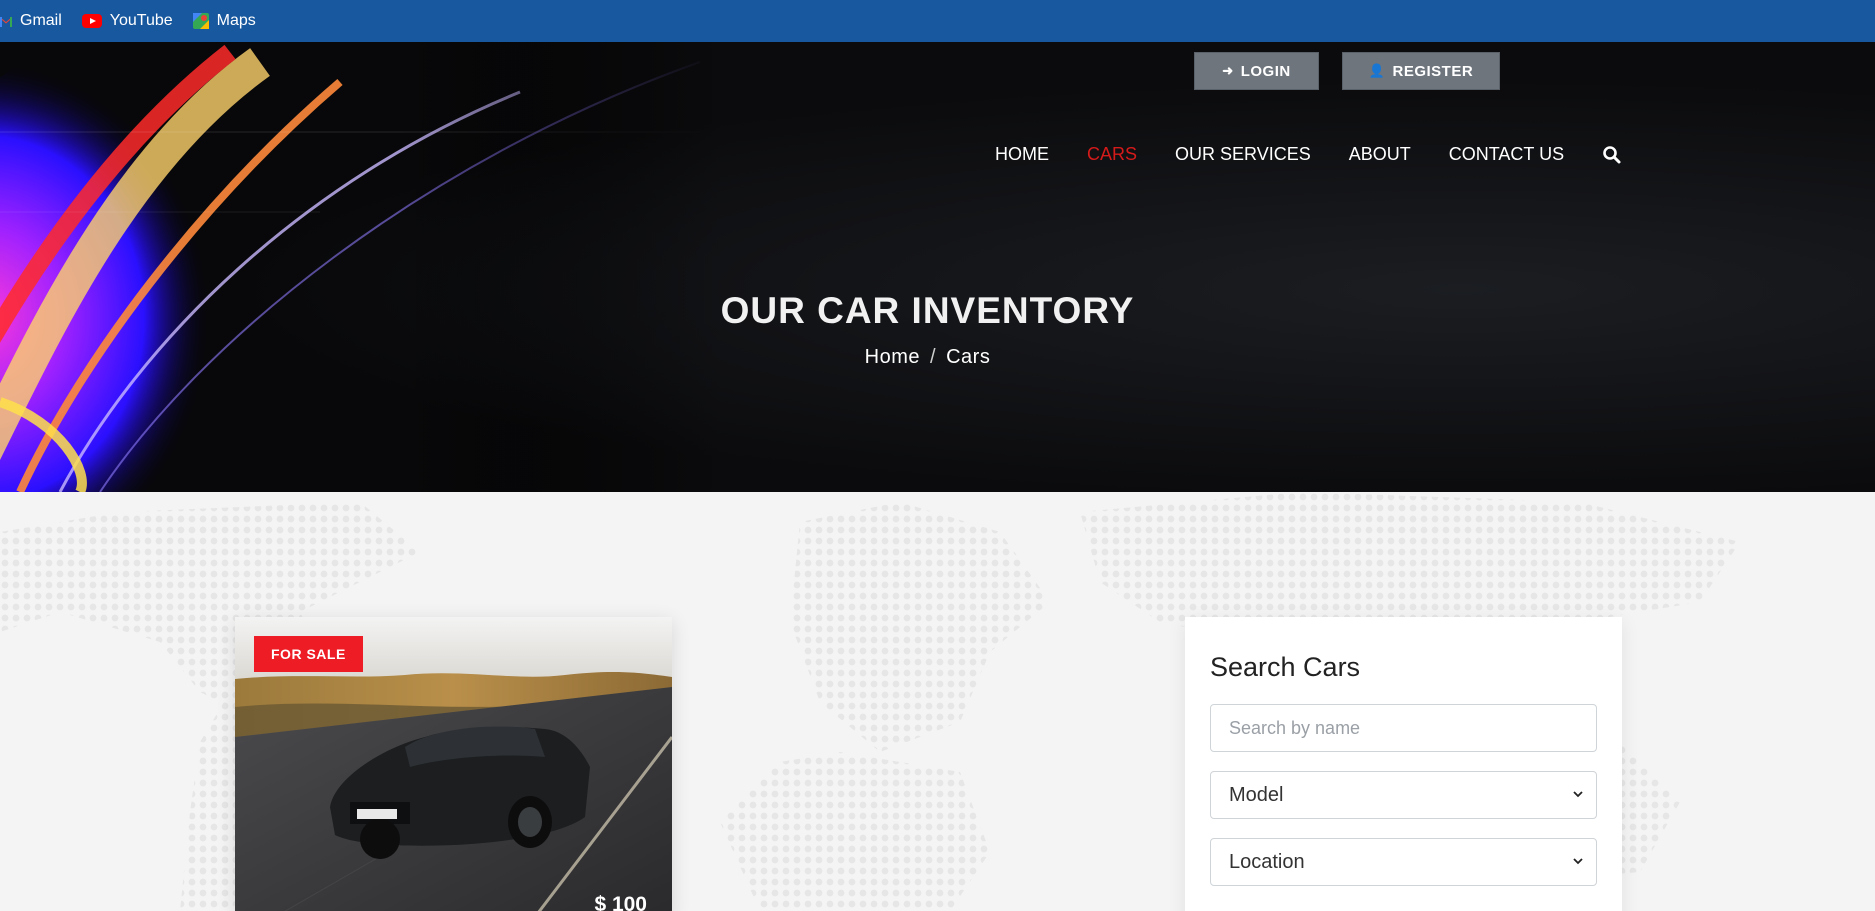 This screenshot has width=1875, height=911. Describe the element at coordinates (1403, 862) in the screenshot. I see `location-select: Location` at that location.